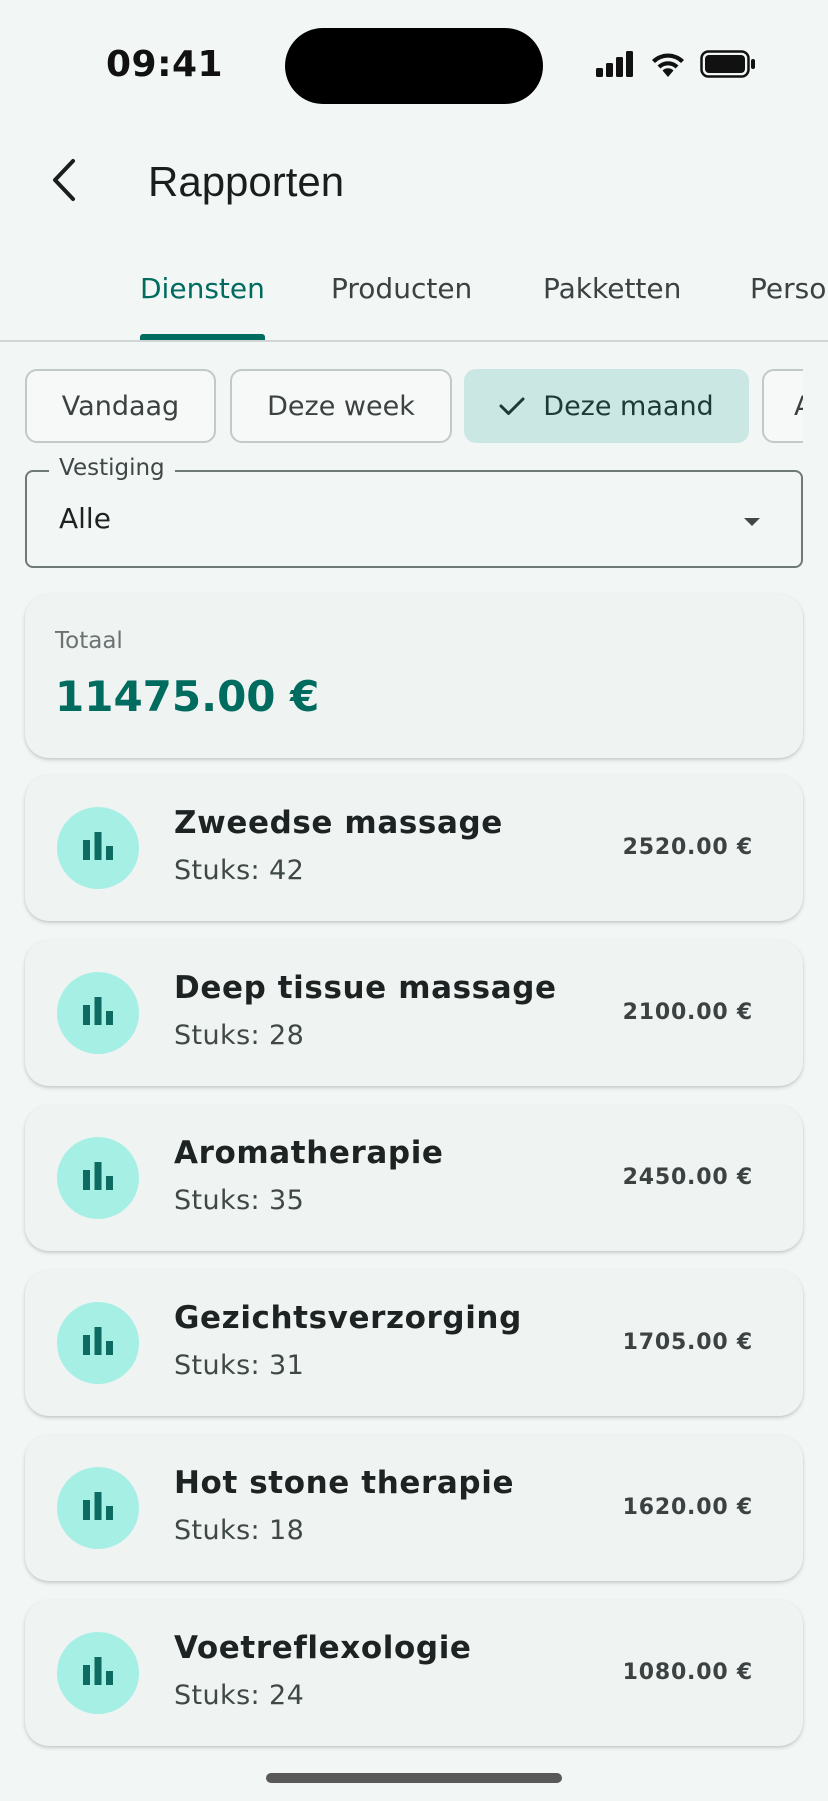 This screenshot has width=828, height=1801. Describe the element at coordinates (414, 676) in the screenshot. I see `total-card: Totaal 11475.00 €` at that location.